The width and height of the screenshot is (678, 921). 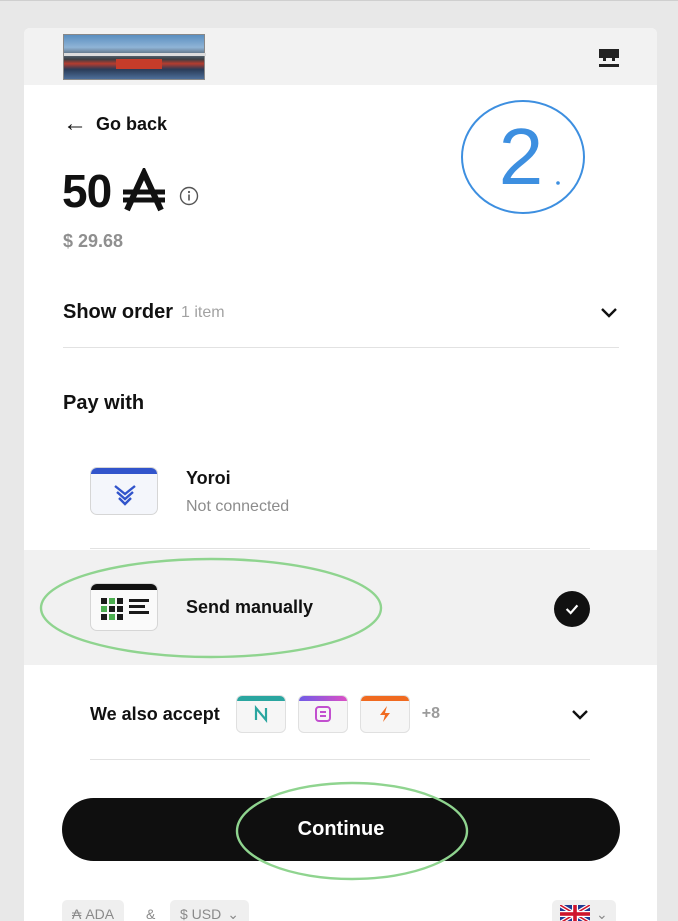 I want to click on token-selector: ₳ ADA, so click(x=93, y=910).